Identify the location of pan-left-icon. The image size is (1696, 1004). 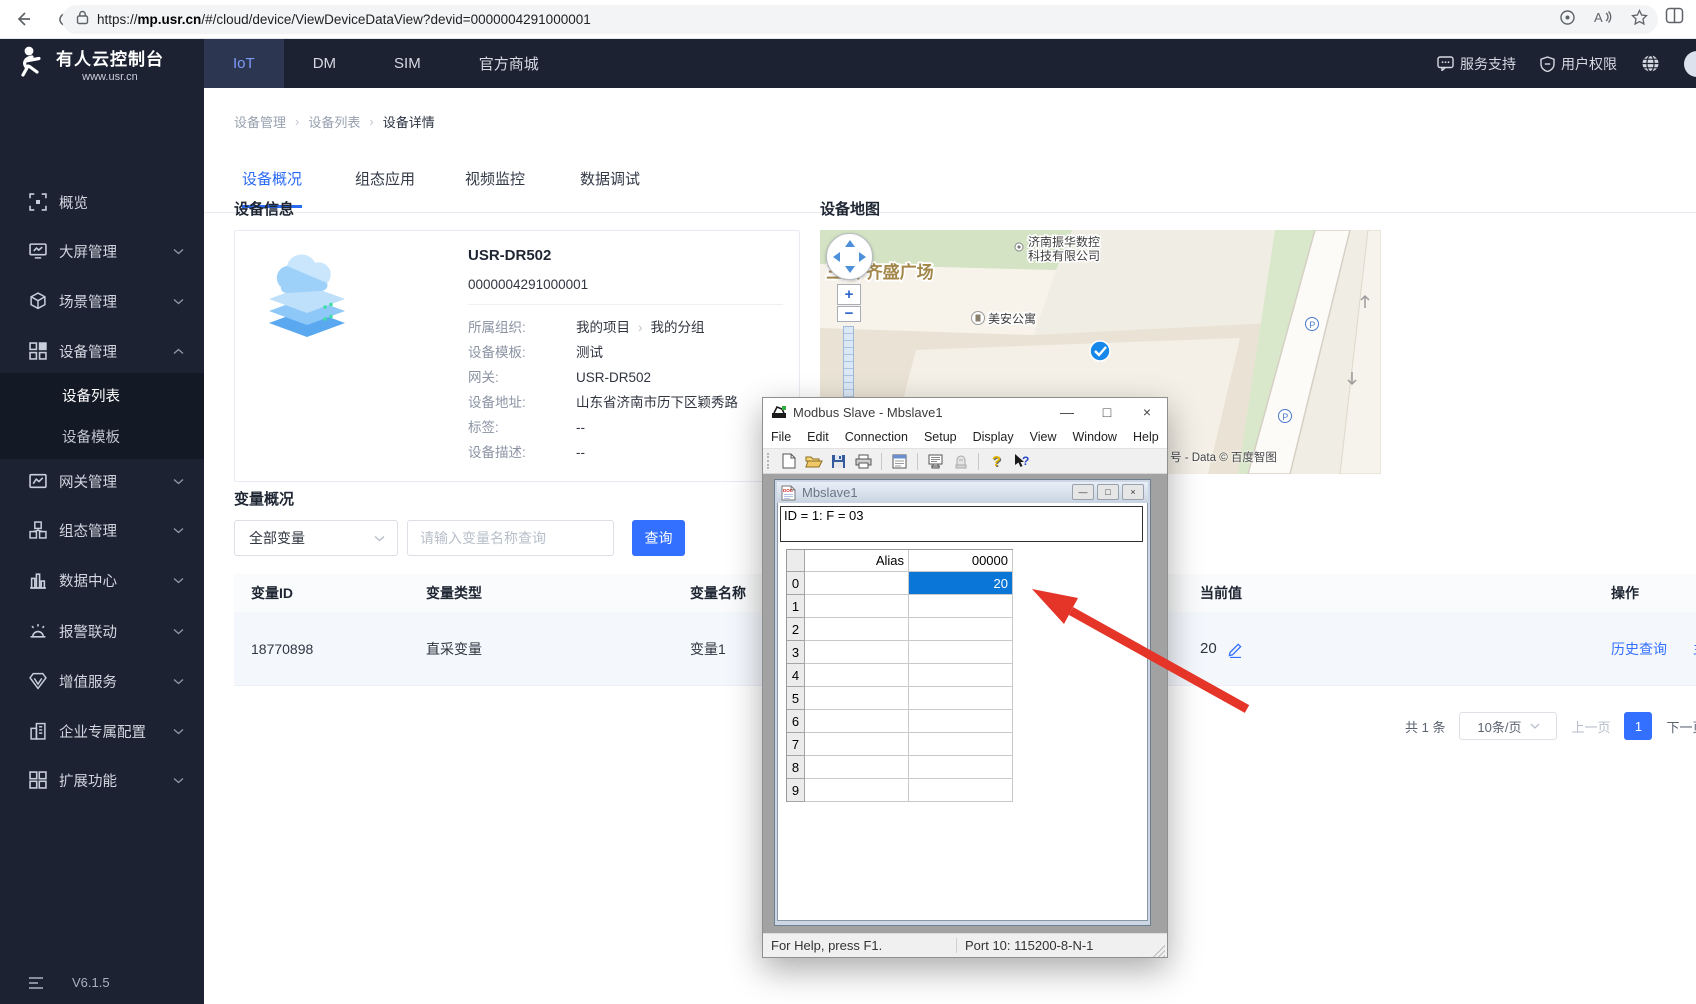
(836, 257).